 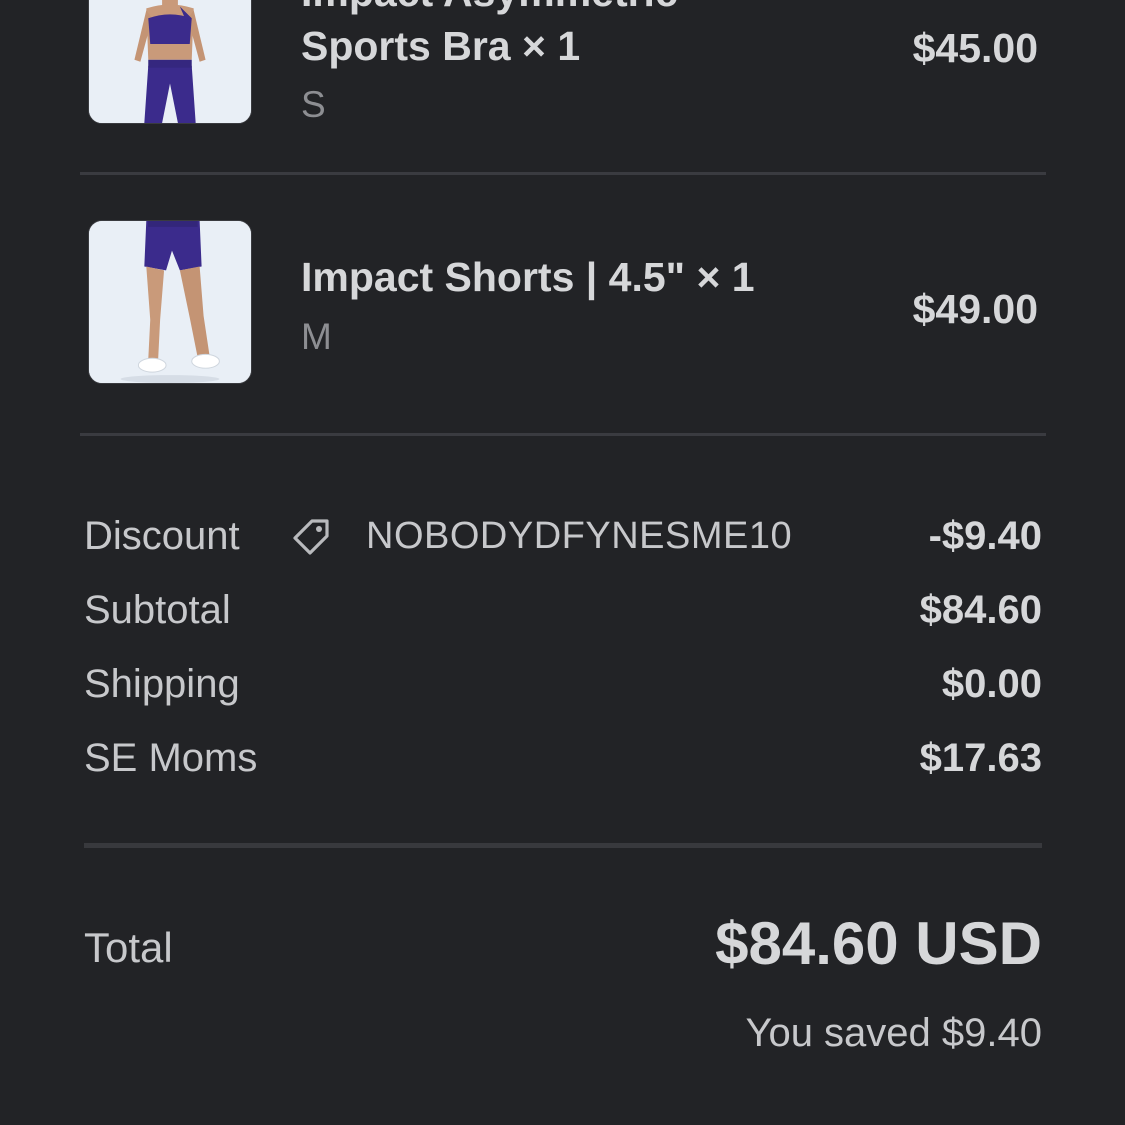 I want to click on items-bottom-divider, so click(x=563, y=434).